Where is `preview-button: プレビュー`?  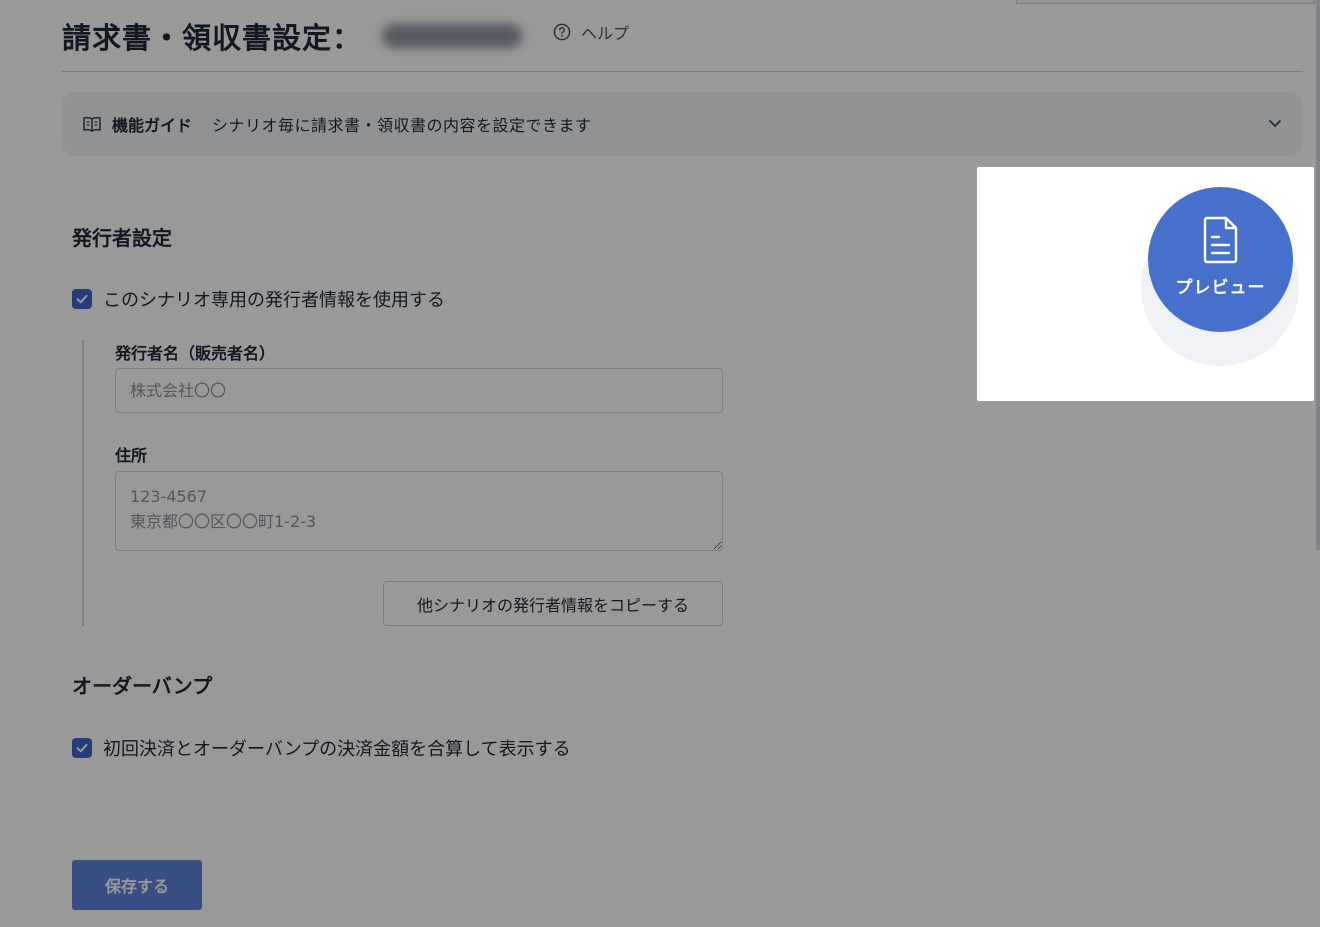
preview-button: プレビュー is located at coordinates (1220, 259).